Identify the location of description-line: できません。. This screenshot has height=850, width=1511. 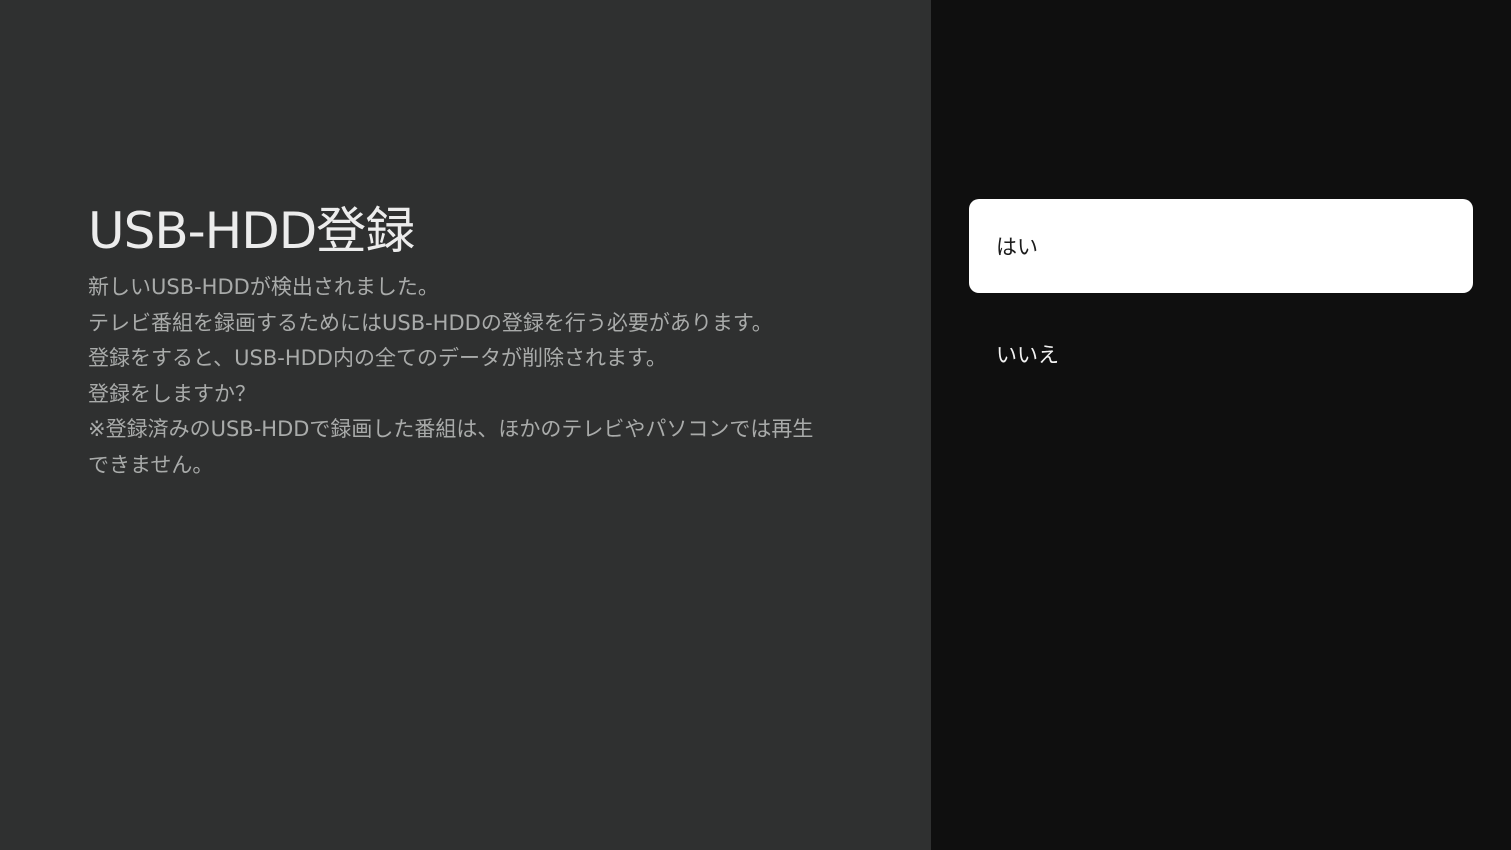
(151, 464).